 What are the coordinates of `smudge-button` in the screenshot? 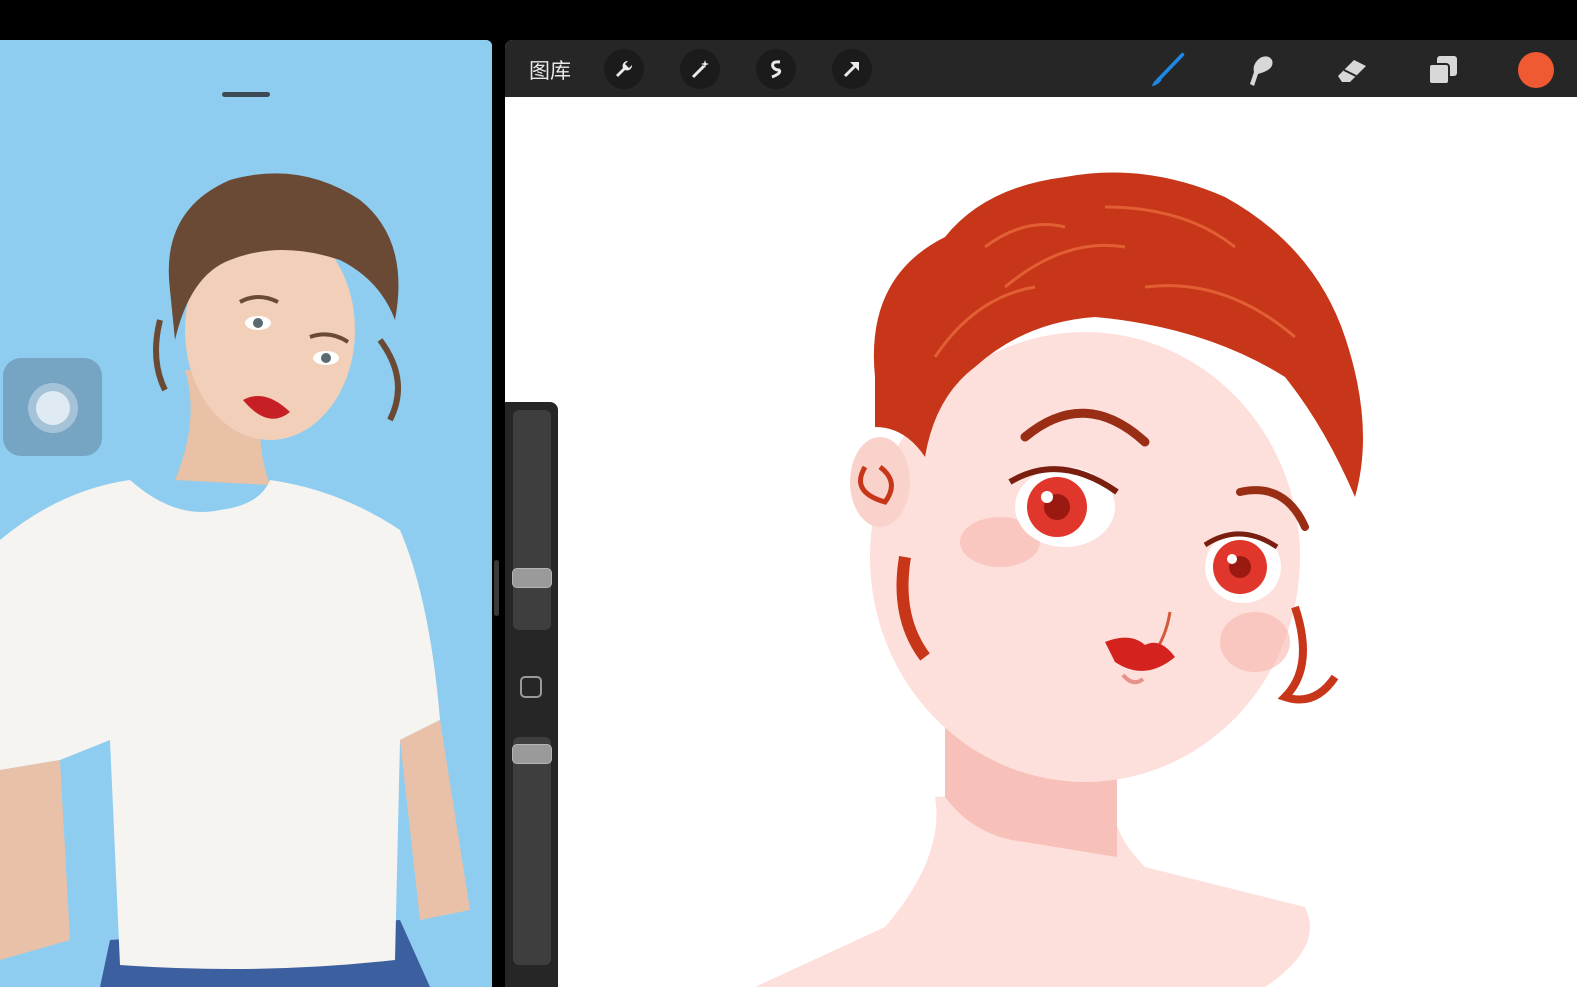 It's located at (1260, 70).